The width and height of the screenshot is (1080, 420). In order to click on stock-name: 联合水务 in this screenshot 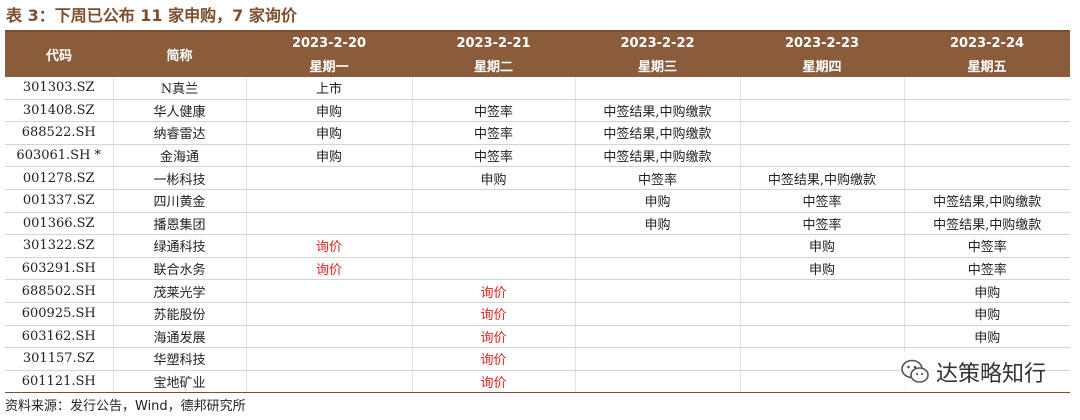, I will do `click(180, 269)`.